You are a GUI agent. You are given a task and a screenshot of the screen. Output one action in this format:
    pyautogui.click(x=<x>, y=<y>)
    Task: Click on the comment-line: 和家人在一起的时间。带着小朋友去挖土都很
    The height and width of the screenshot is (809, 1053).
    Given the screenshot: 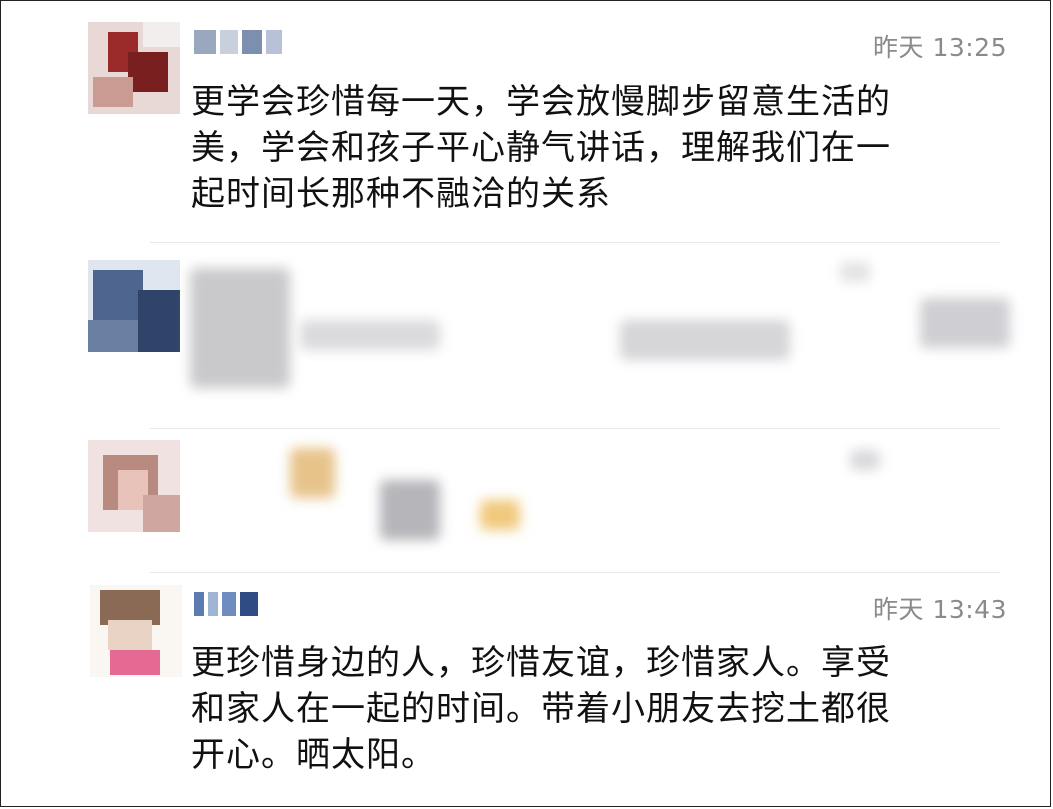 What is the action you would take?
    pyautogui.click(x=541, y=709)
    